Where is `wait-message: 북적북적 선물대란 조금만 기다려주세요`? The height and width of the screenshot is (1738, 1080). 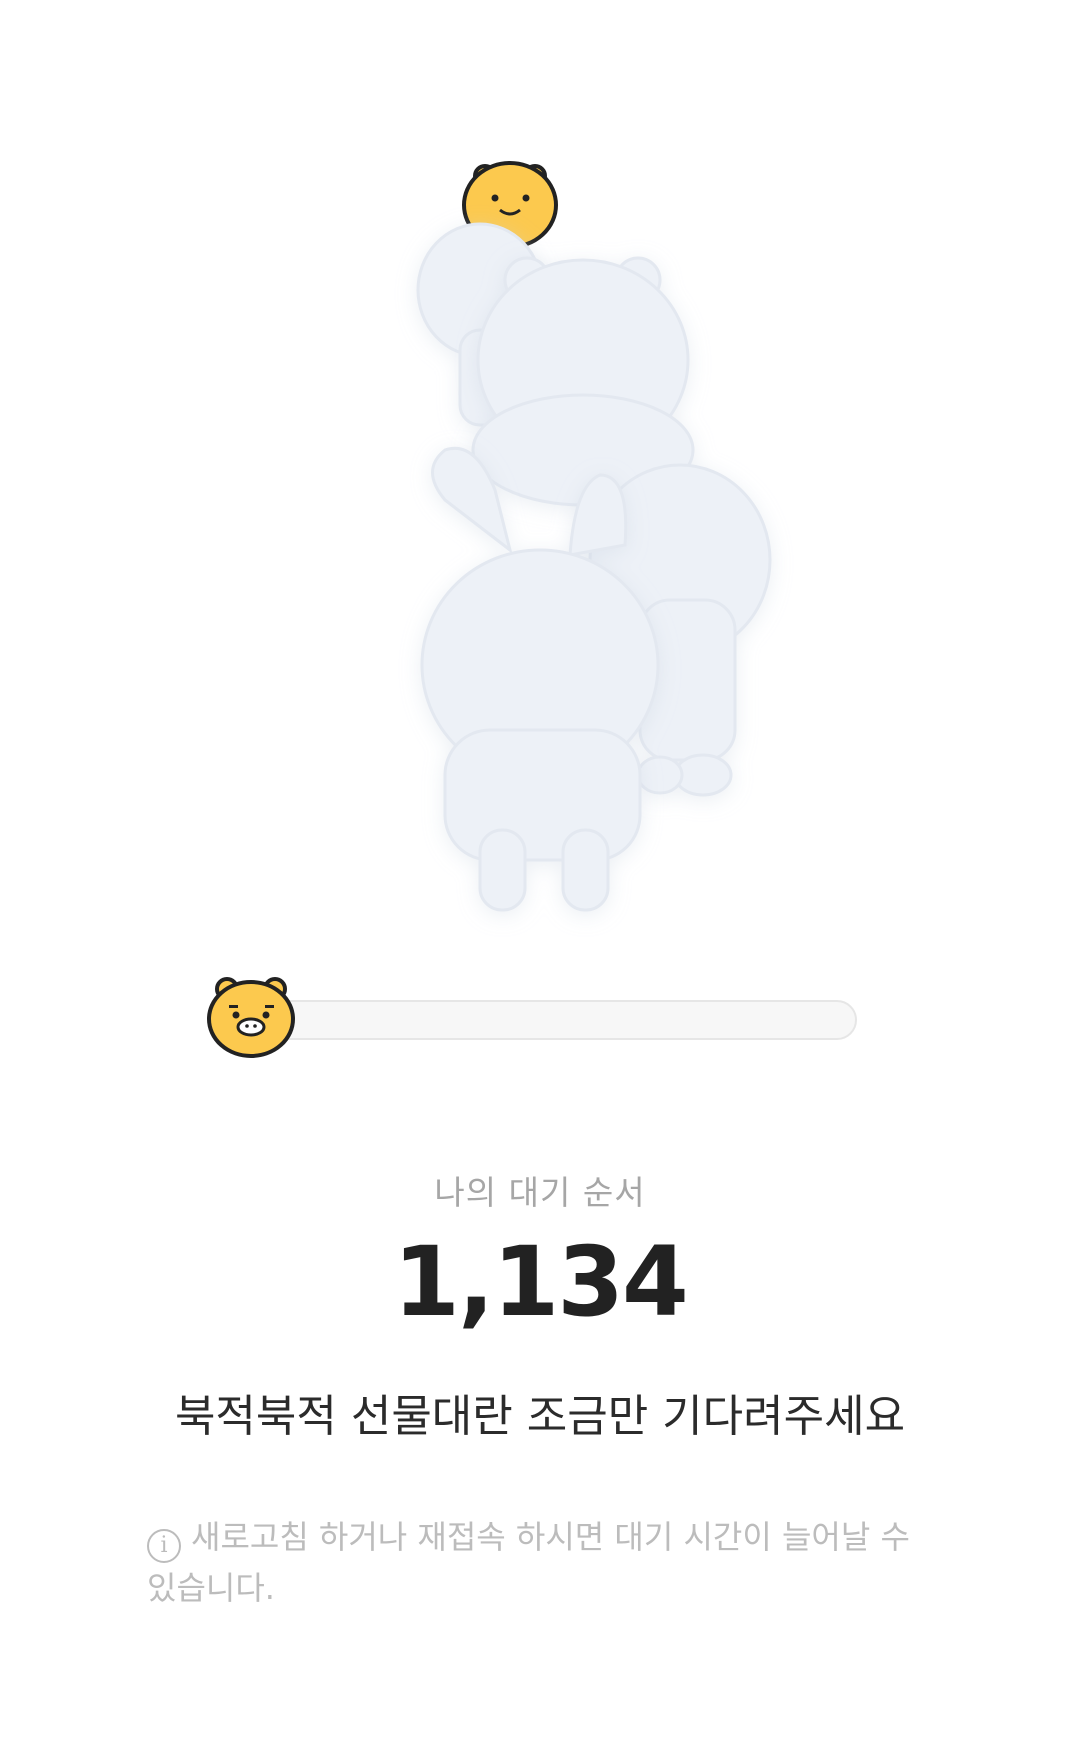
wait-message: 북적북적 선물대란 조금만 기다려주세요 is located at coordinates (540, 1416).